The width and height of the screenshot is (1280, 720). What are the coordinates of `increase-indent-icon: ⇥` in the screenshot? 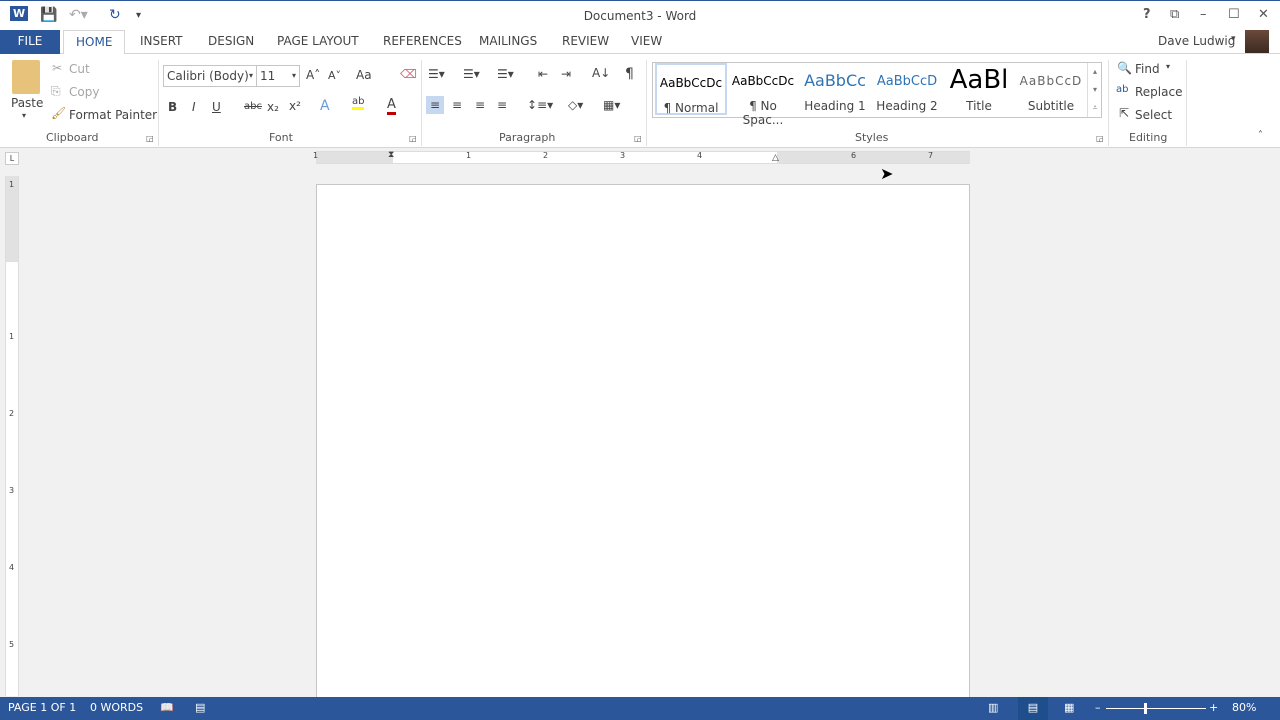 It's located at (566, 74).